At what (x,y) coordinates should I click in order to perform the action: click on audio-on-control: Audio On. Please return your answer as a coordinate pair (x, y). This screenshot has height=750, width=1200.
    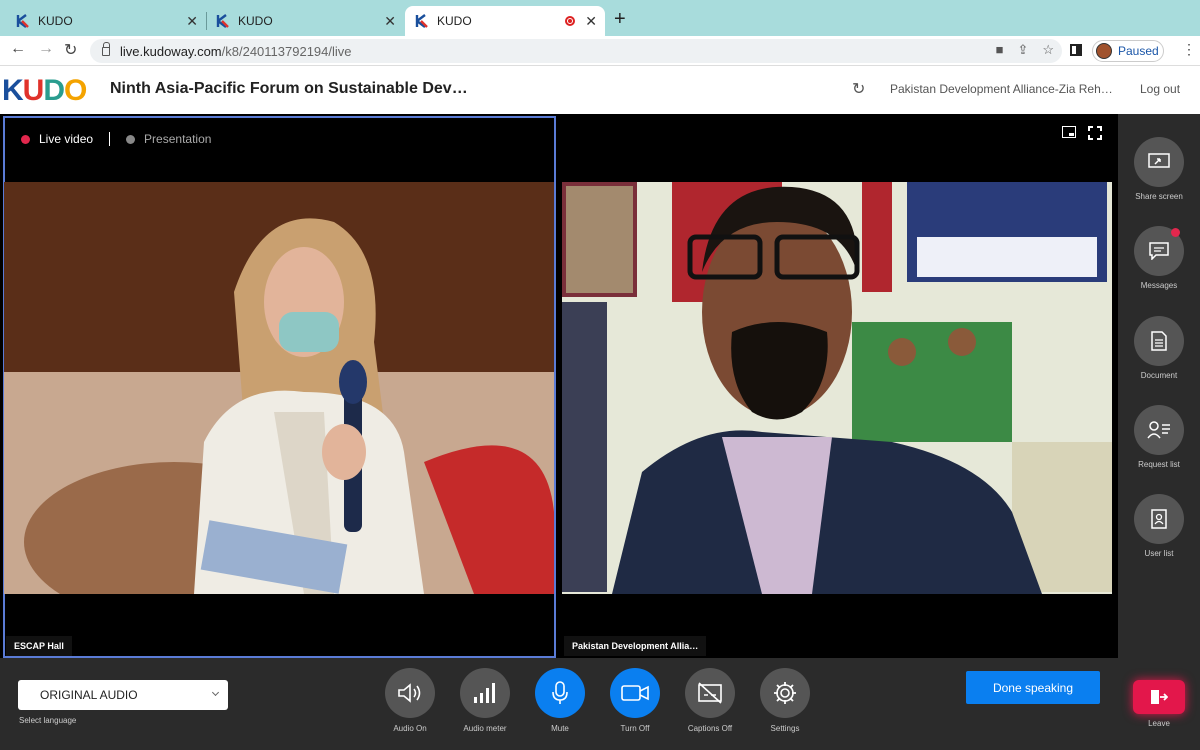
    Looking at the image, I should click on (410, 700).